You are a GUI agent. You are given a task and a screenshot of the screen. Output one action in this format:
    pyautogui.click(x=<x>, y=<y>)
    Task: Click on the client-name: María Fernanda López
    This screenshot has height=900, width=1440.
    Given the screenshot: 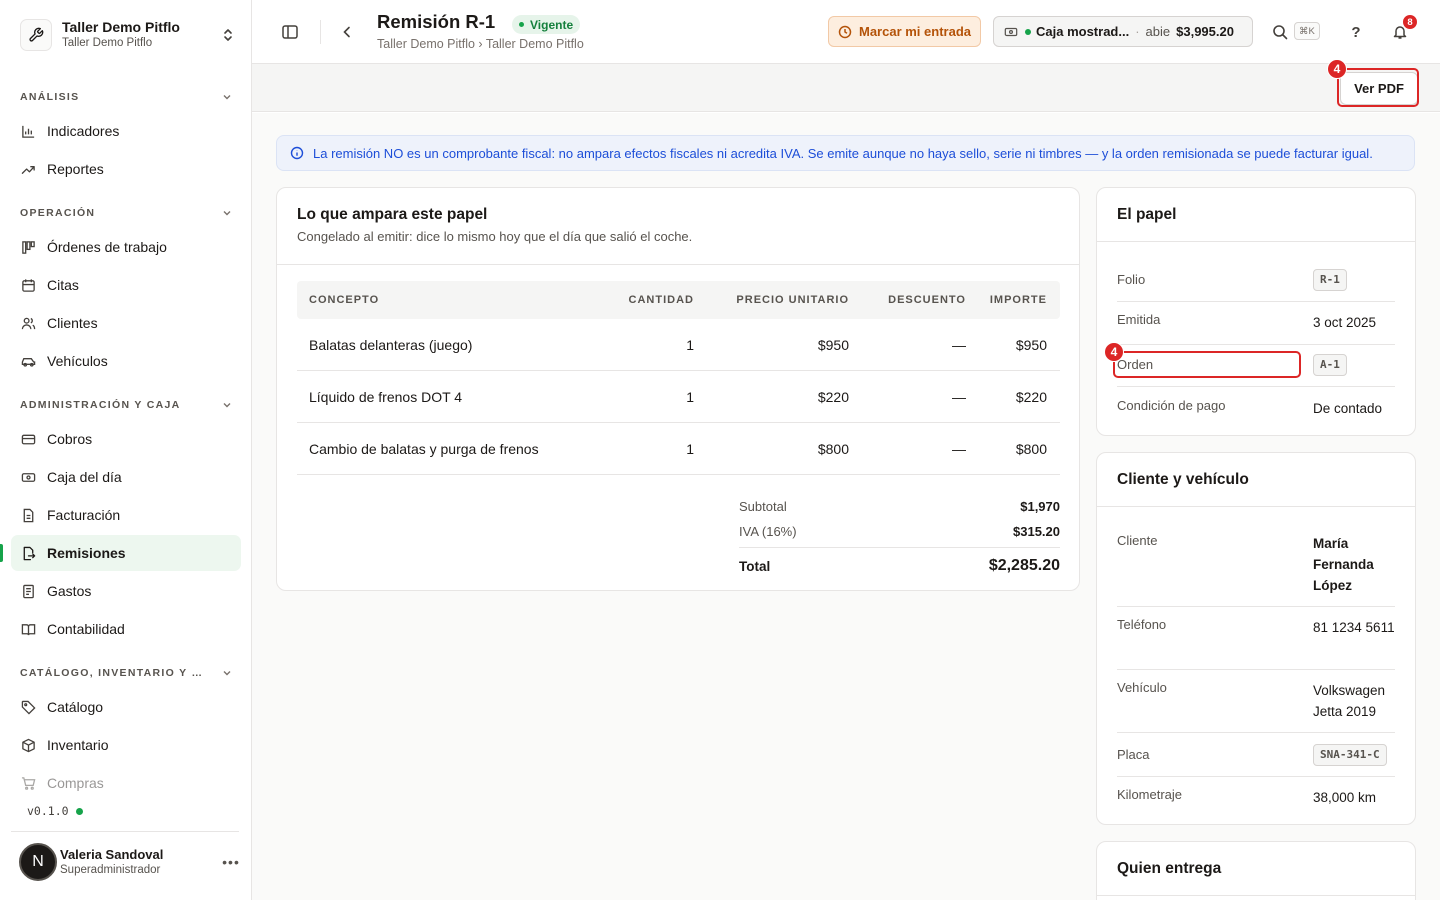 What is the action you would take?
    pyautogui.click(x=1354, y=564)
    